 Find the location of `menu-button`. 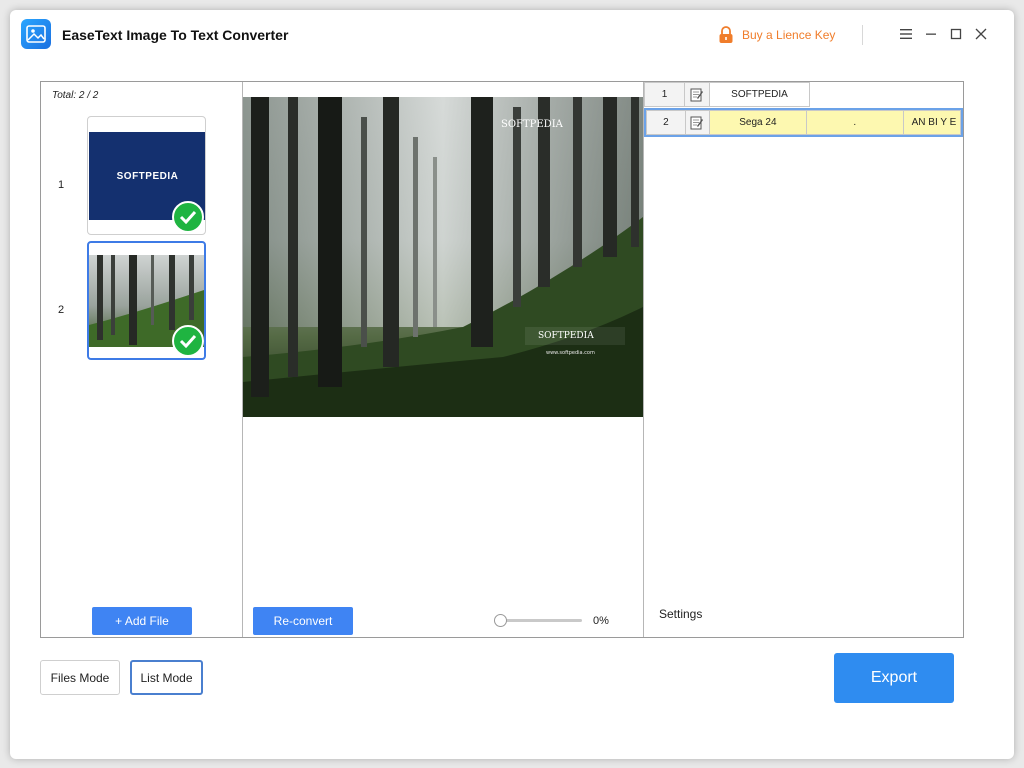

menu-button is located at coordinates (906, 34).